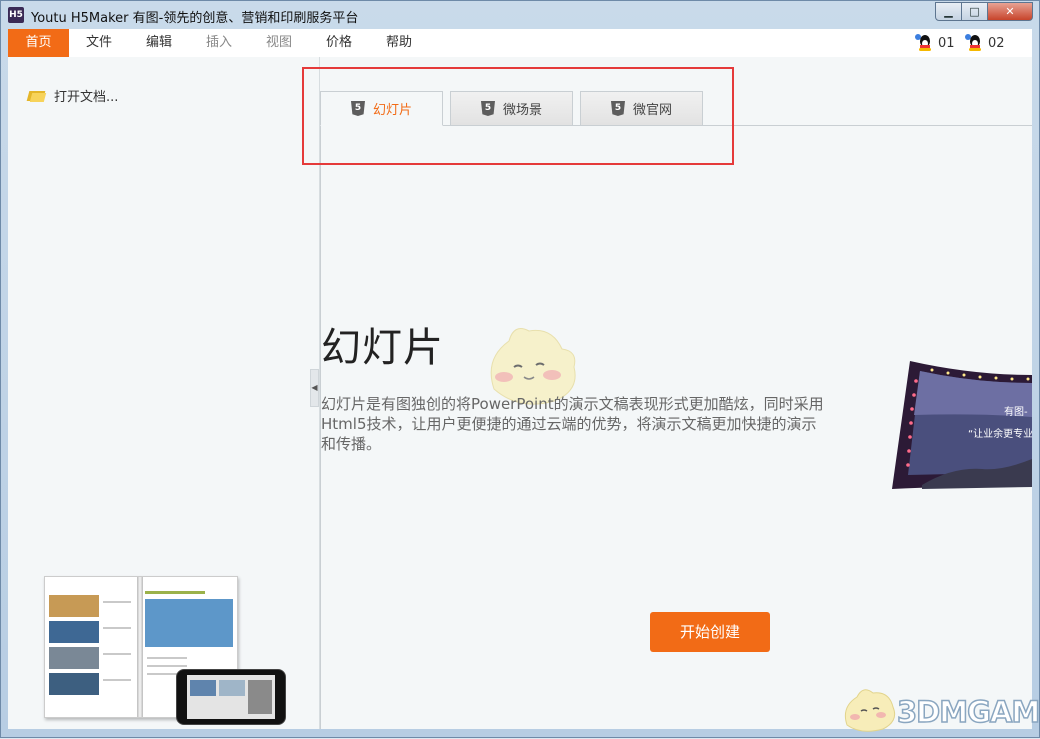  I want to click on sidebar-collapse-handle: ◀, so click(314, 388).